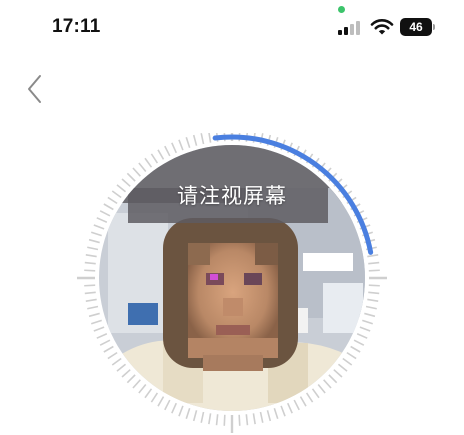  What do you see at coordinates (34, 89) in the screenshot?
I see `chevron-left-icon` at bounding box center [34, 89].